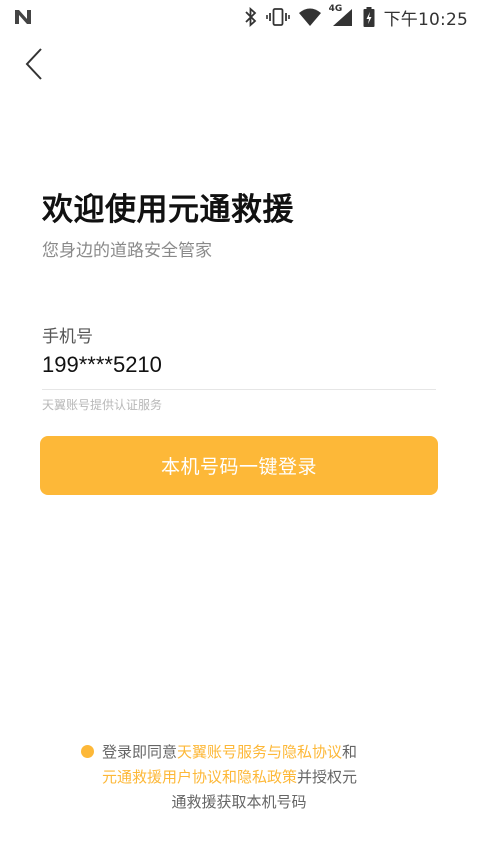 This screenshot has width=478, height=850. Describe the element at coordinates (239, 802) in the screenshot. I see `agreement-line-3: 通救援获取本机号码` at that location.